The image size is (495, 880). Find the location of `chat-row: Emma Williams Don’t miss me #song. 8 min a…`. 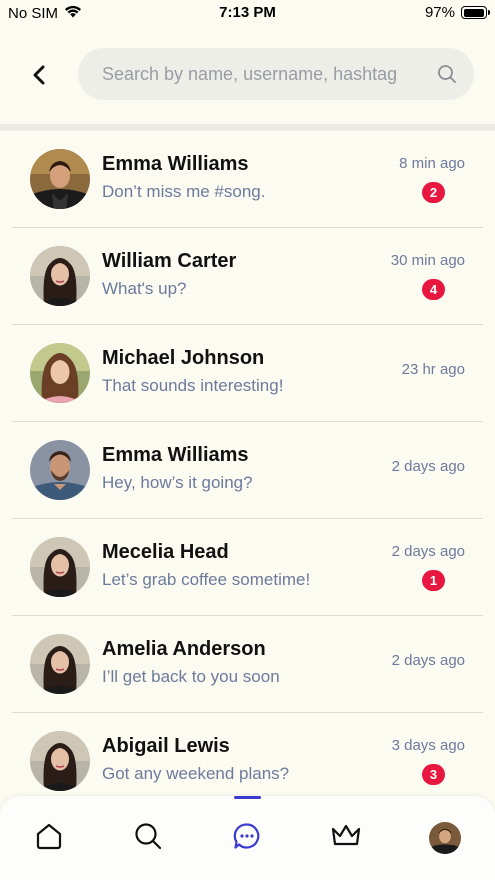

chat-row: Emma Williams Don’t miss me #song. 8 min a… is located at coordinates (247, 179).